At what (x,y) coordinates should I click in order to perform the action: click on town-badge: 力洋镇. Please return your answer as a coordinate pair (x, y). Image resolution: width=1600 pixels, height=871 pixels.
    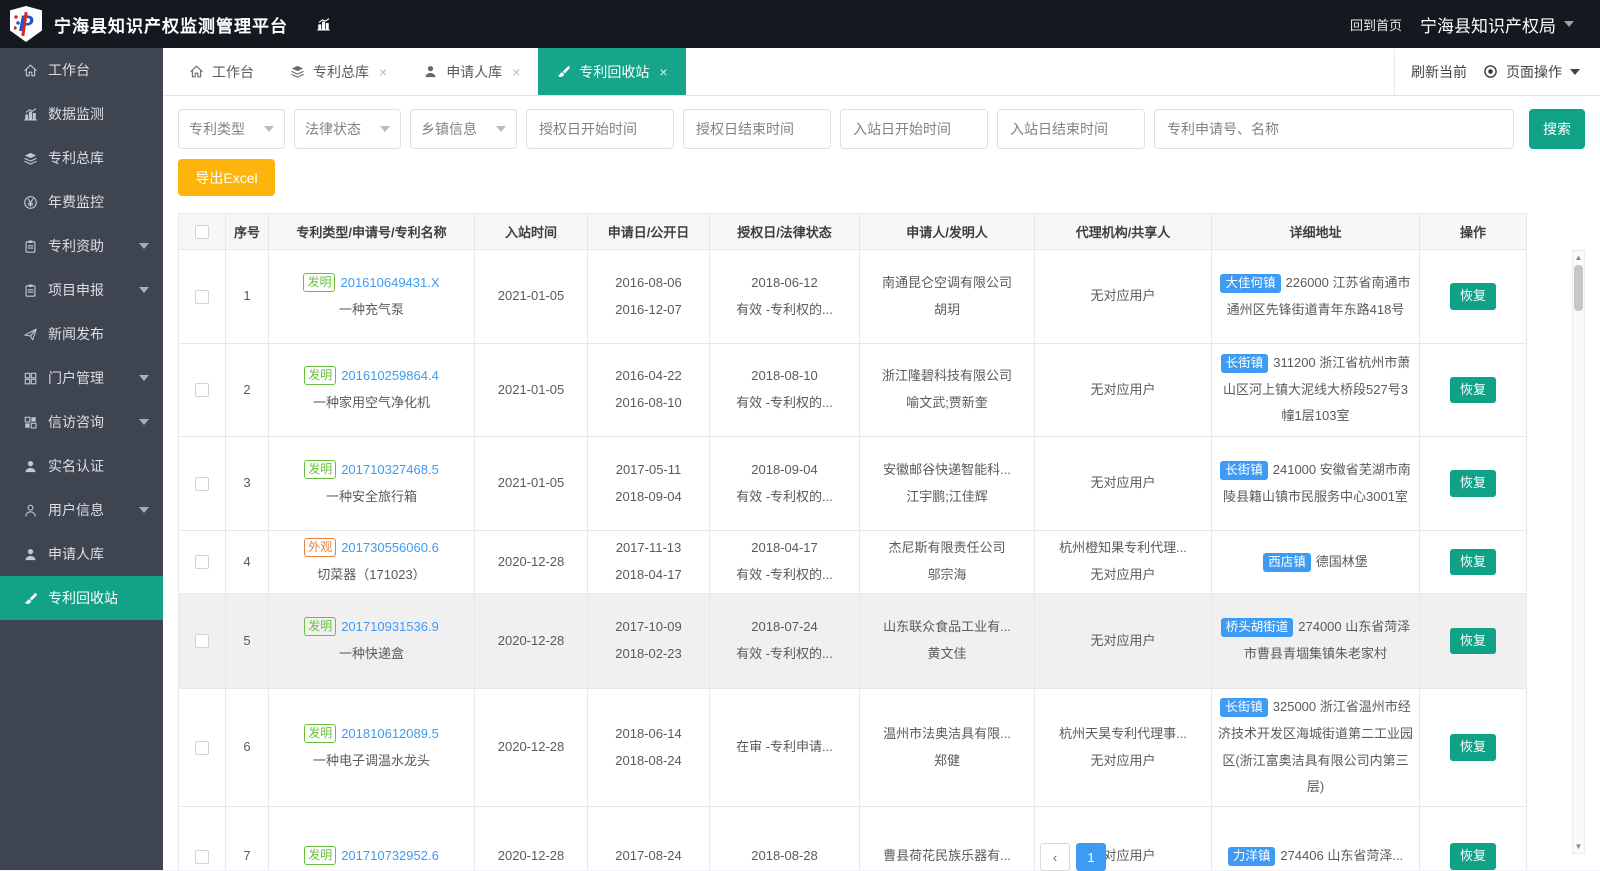
    Looking at the image, I should click on (1251, 857).